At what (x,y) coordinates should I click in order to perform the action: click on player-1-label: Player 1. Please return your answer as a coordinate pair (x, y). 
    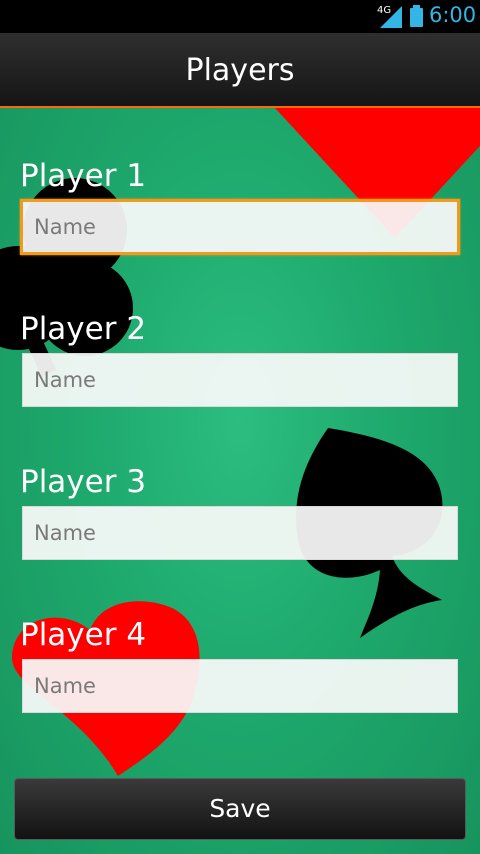
    Looking at the image, I should click on (83, 176).